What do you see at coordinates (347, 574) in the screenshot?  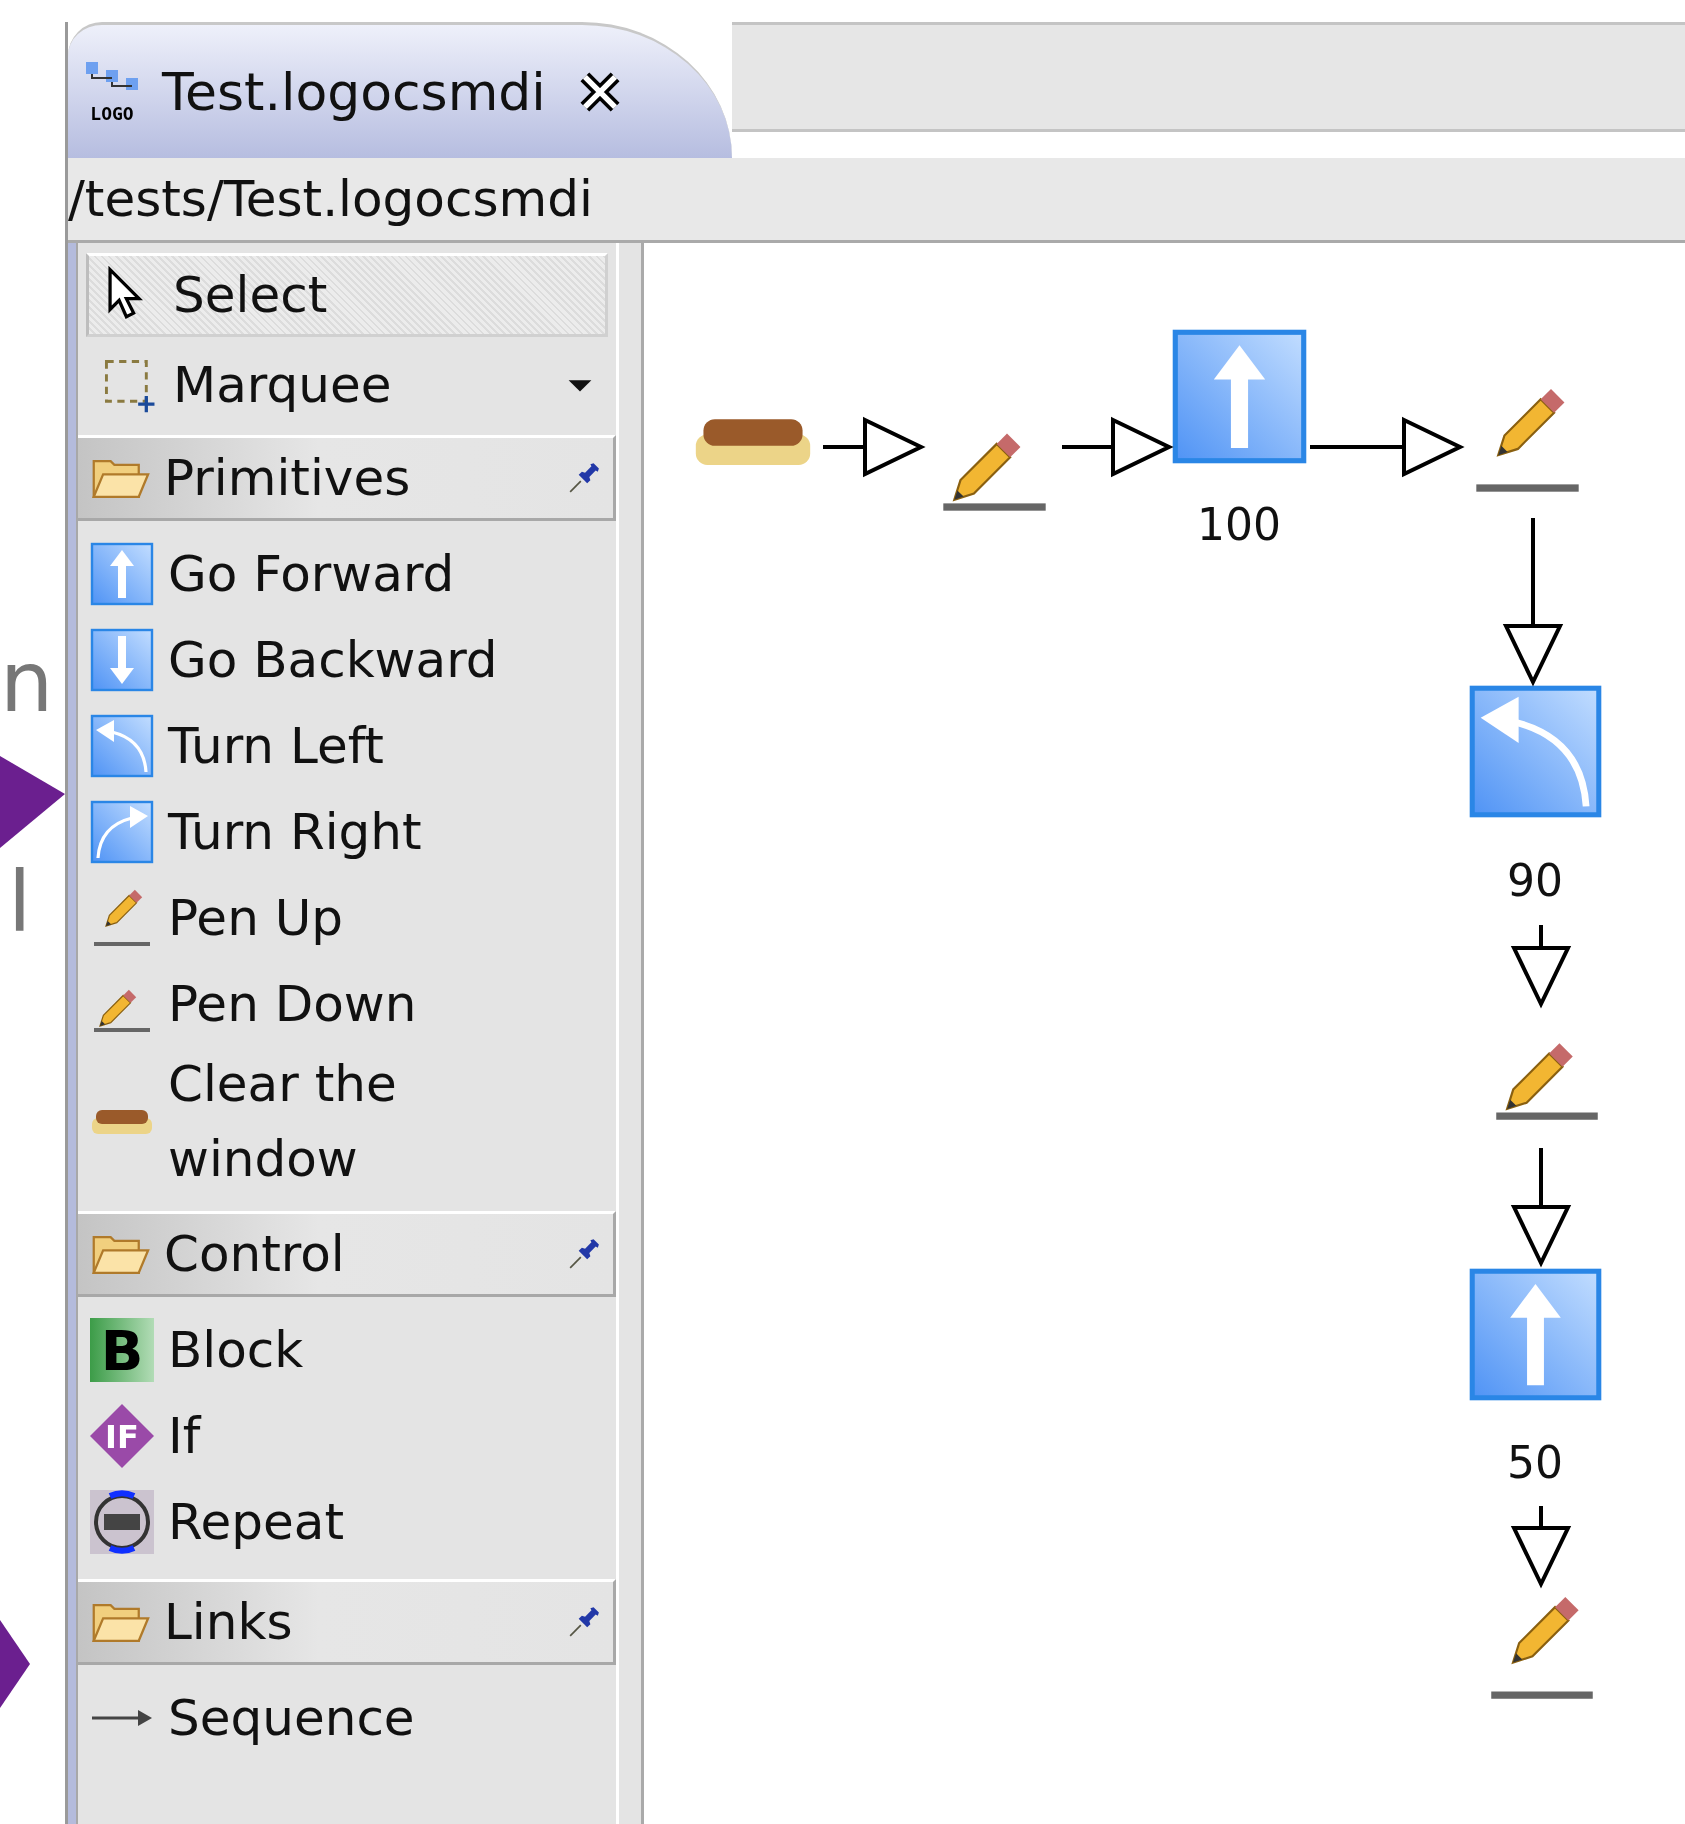 I see `palette-entry: Go Forward` at bounding box center [347, 574].